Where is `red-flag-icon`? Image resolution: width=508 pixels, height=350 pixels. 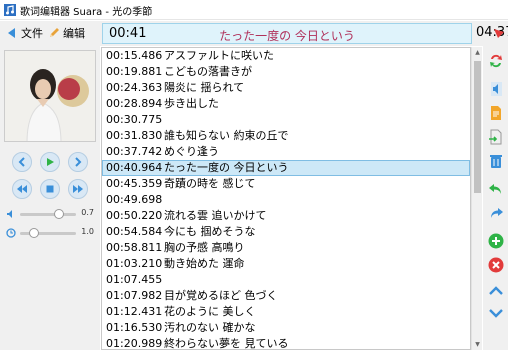
red-flag-icon is located at coordinates (499, 33).